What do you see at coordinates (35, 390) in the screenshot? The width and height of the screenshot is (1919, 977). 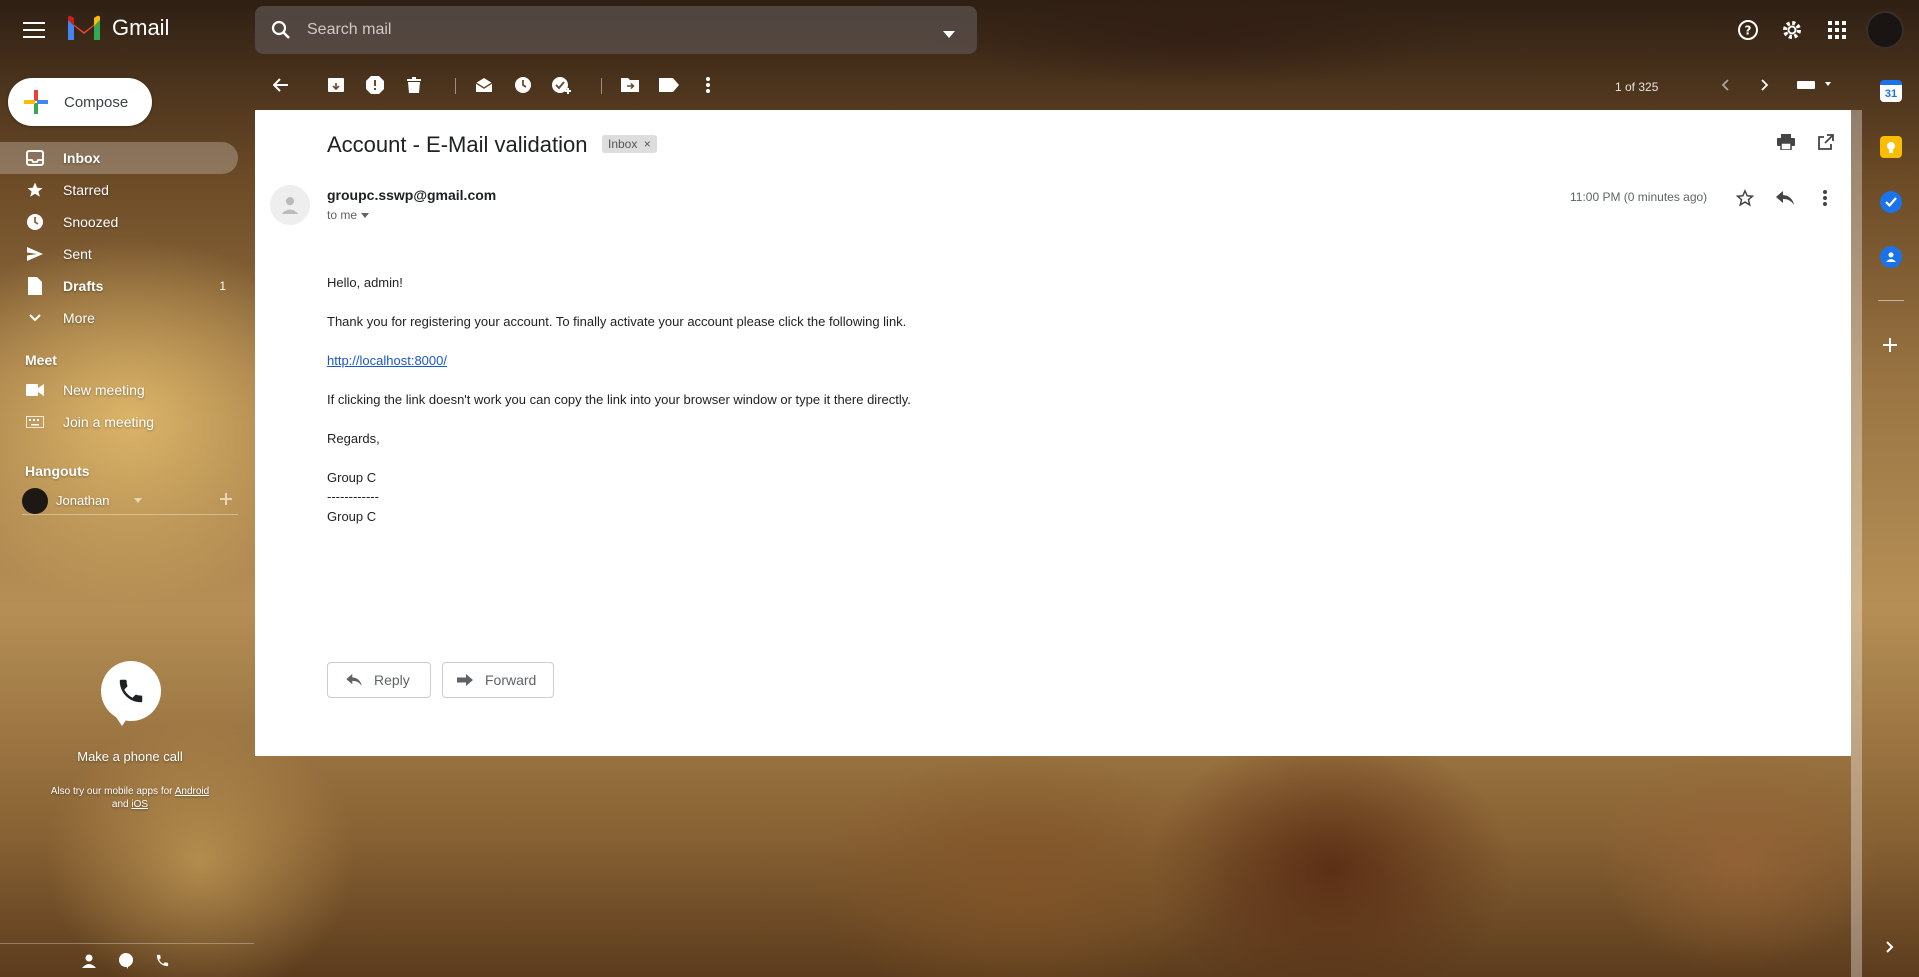 I see `video-camera-icon` at bounding box center [35, 390].